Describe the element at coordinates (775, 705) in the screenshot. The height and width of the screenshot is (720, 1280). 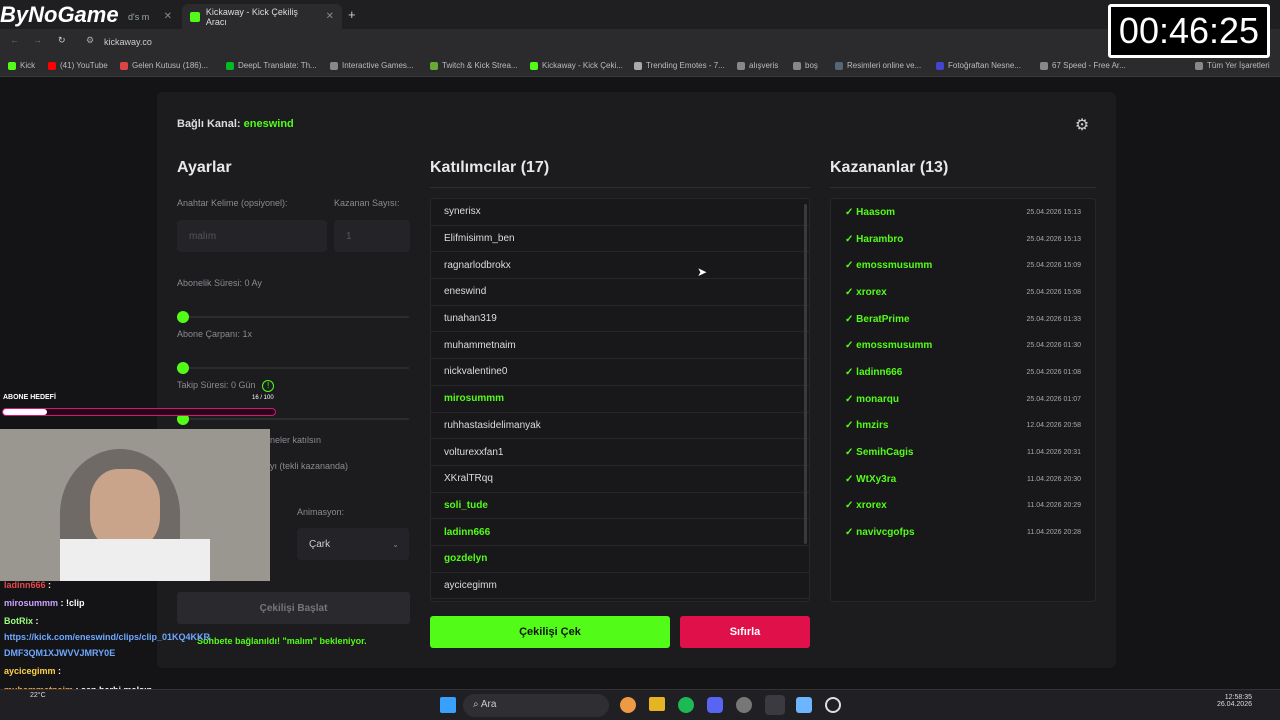
I see `chrome-active-icon` at that location.